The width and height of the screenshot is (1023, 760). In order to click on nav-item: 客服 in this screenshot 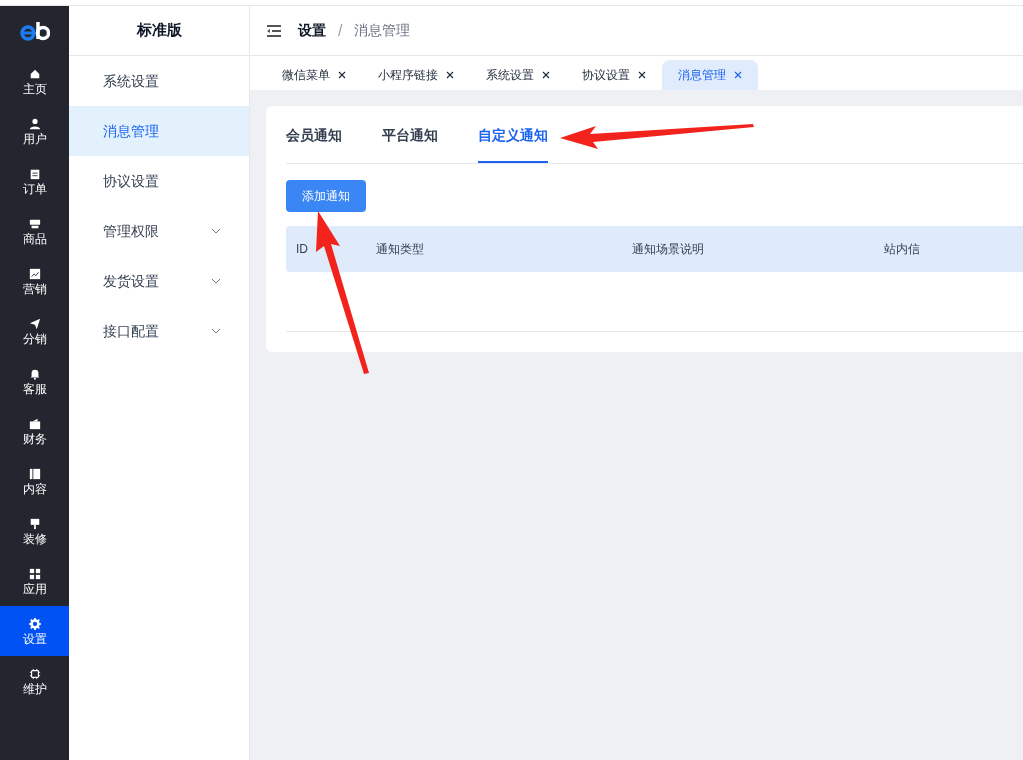, I will do `click(34, 381)`.